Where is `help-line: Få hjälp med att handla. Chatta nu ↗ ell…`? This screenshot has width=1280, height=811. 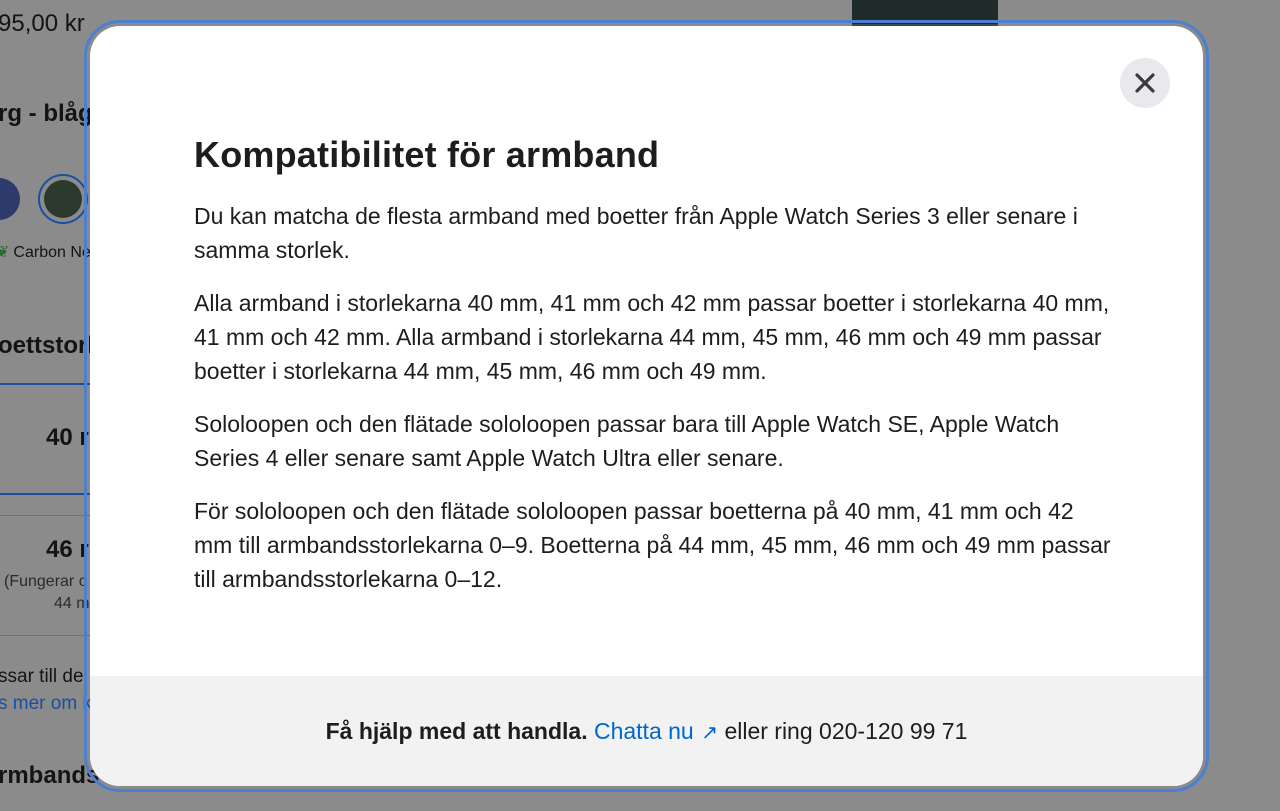
help-line: Få hjälp med att handla. Chatta nu ↗ ell… is located at coordinates (647, 731).